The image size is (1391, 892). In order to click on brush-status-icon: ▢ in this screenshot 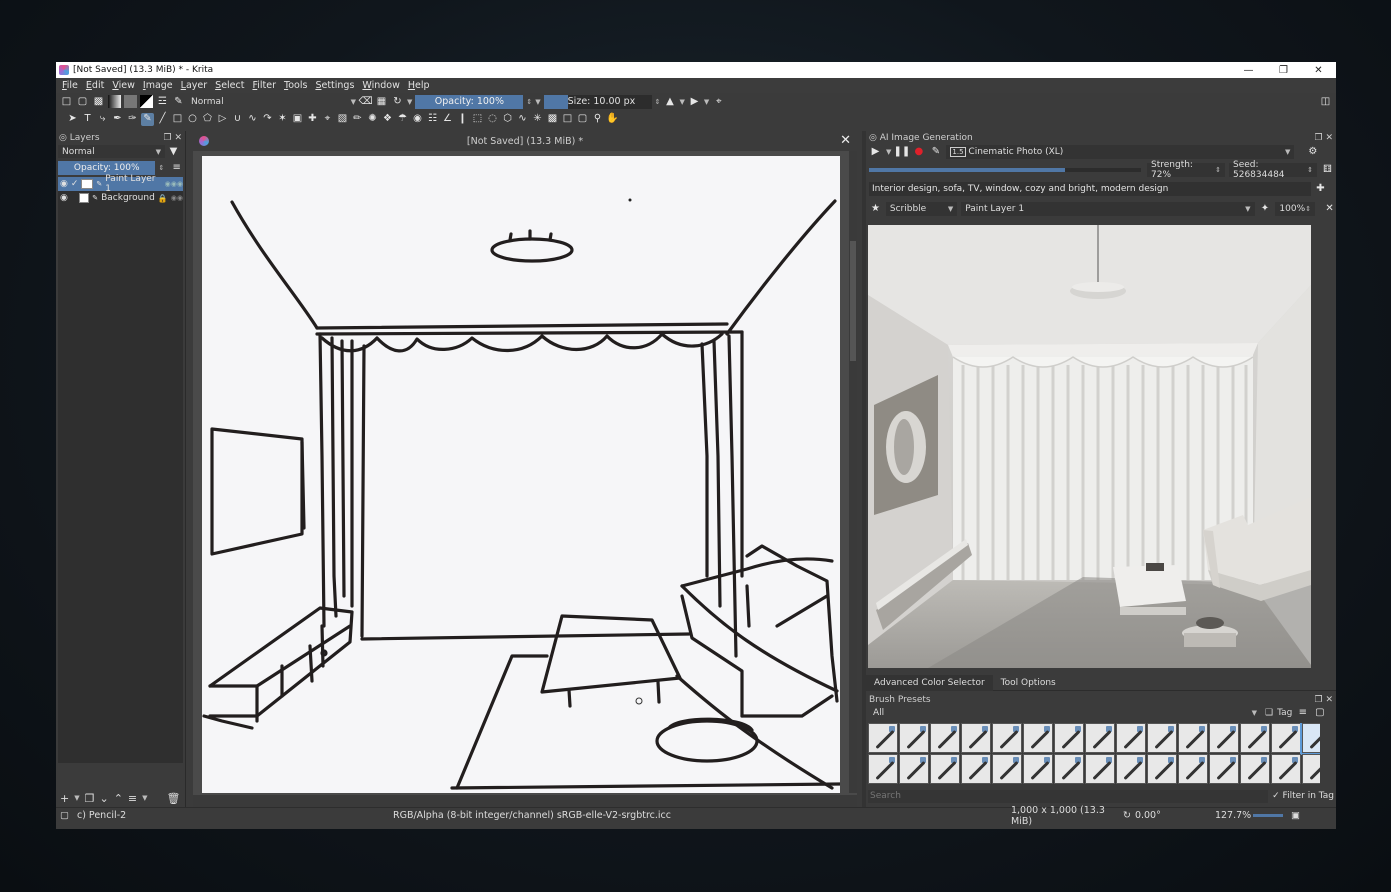, I will do `click(64, 815)`.